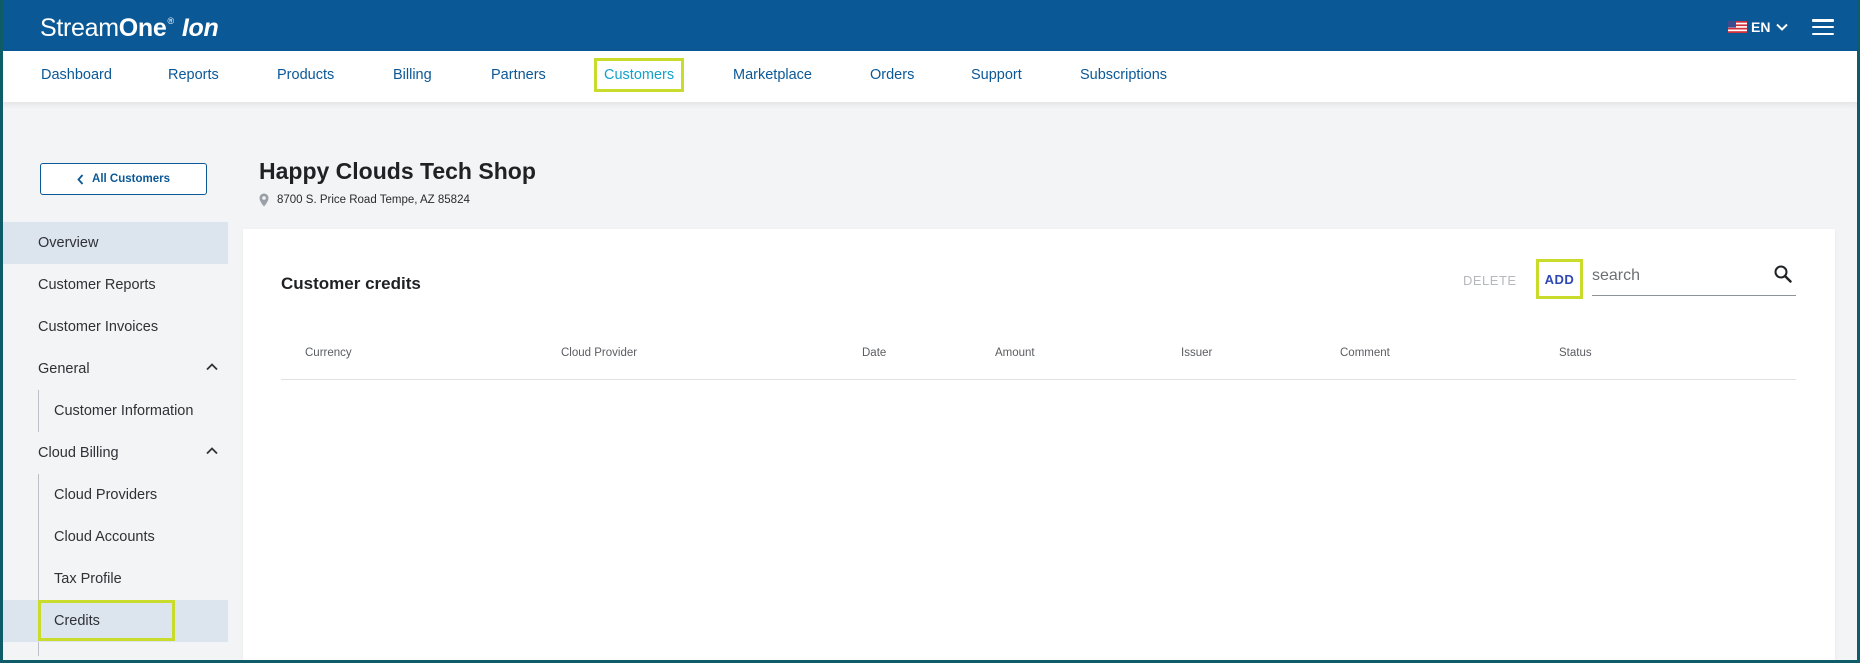 This screenshot has width=1860, height=663. What do you see at coordinates (1677, 276) in the screenshot?
I see `search-input` at bounding box center [1677, 276].